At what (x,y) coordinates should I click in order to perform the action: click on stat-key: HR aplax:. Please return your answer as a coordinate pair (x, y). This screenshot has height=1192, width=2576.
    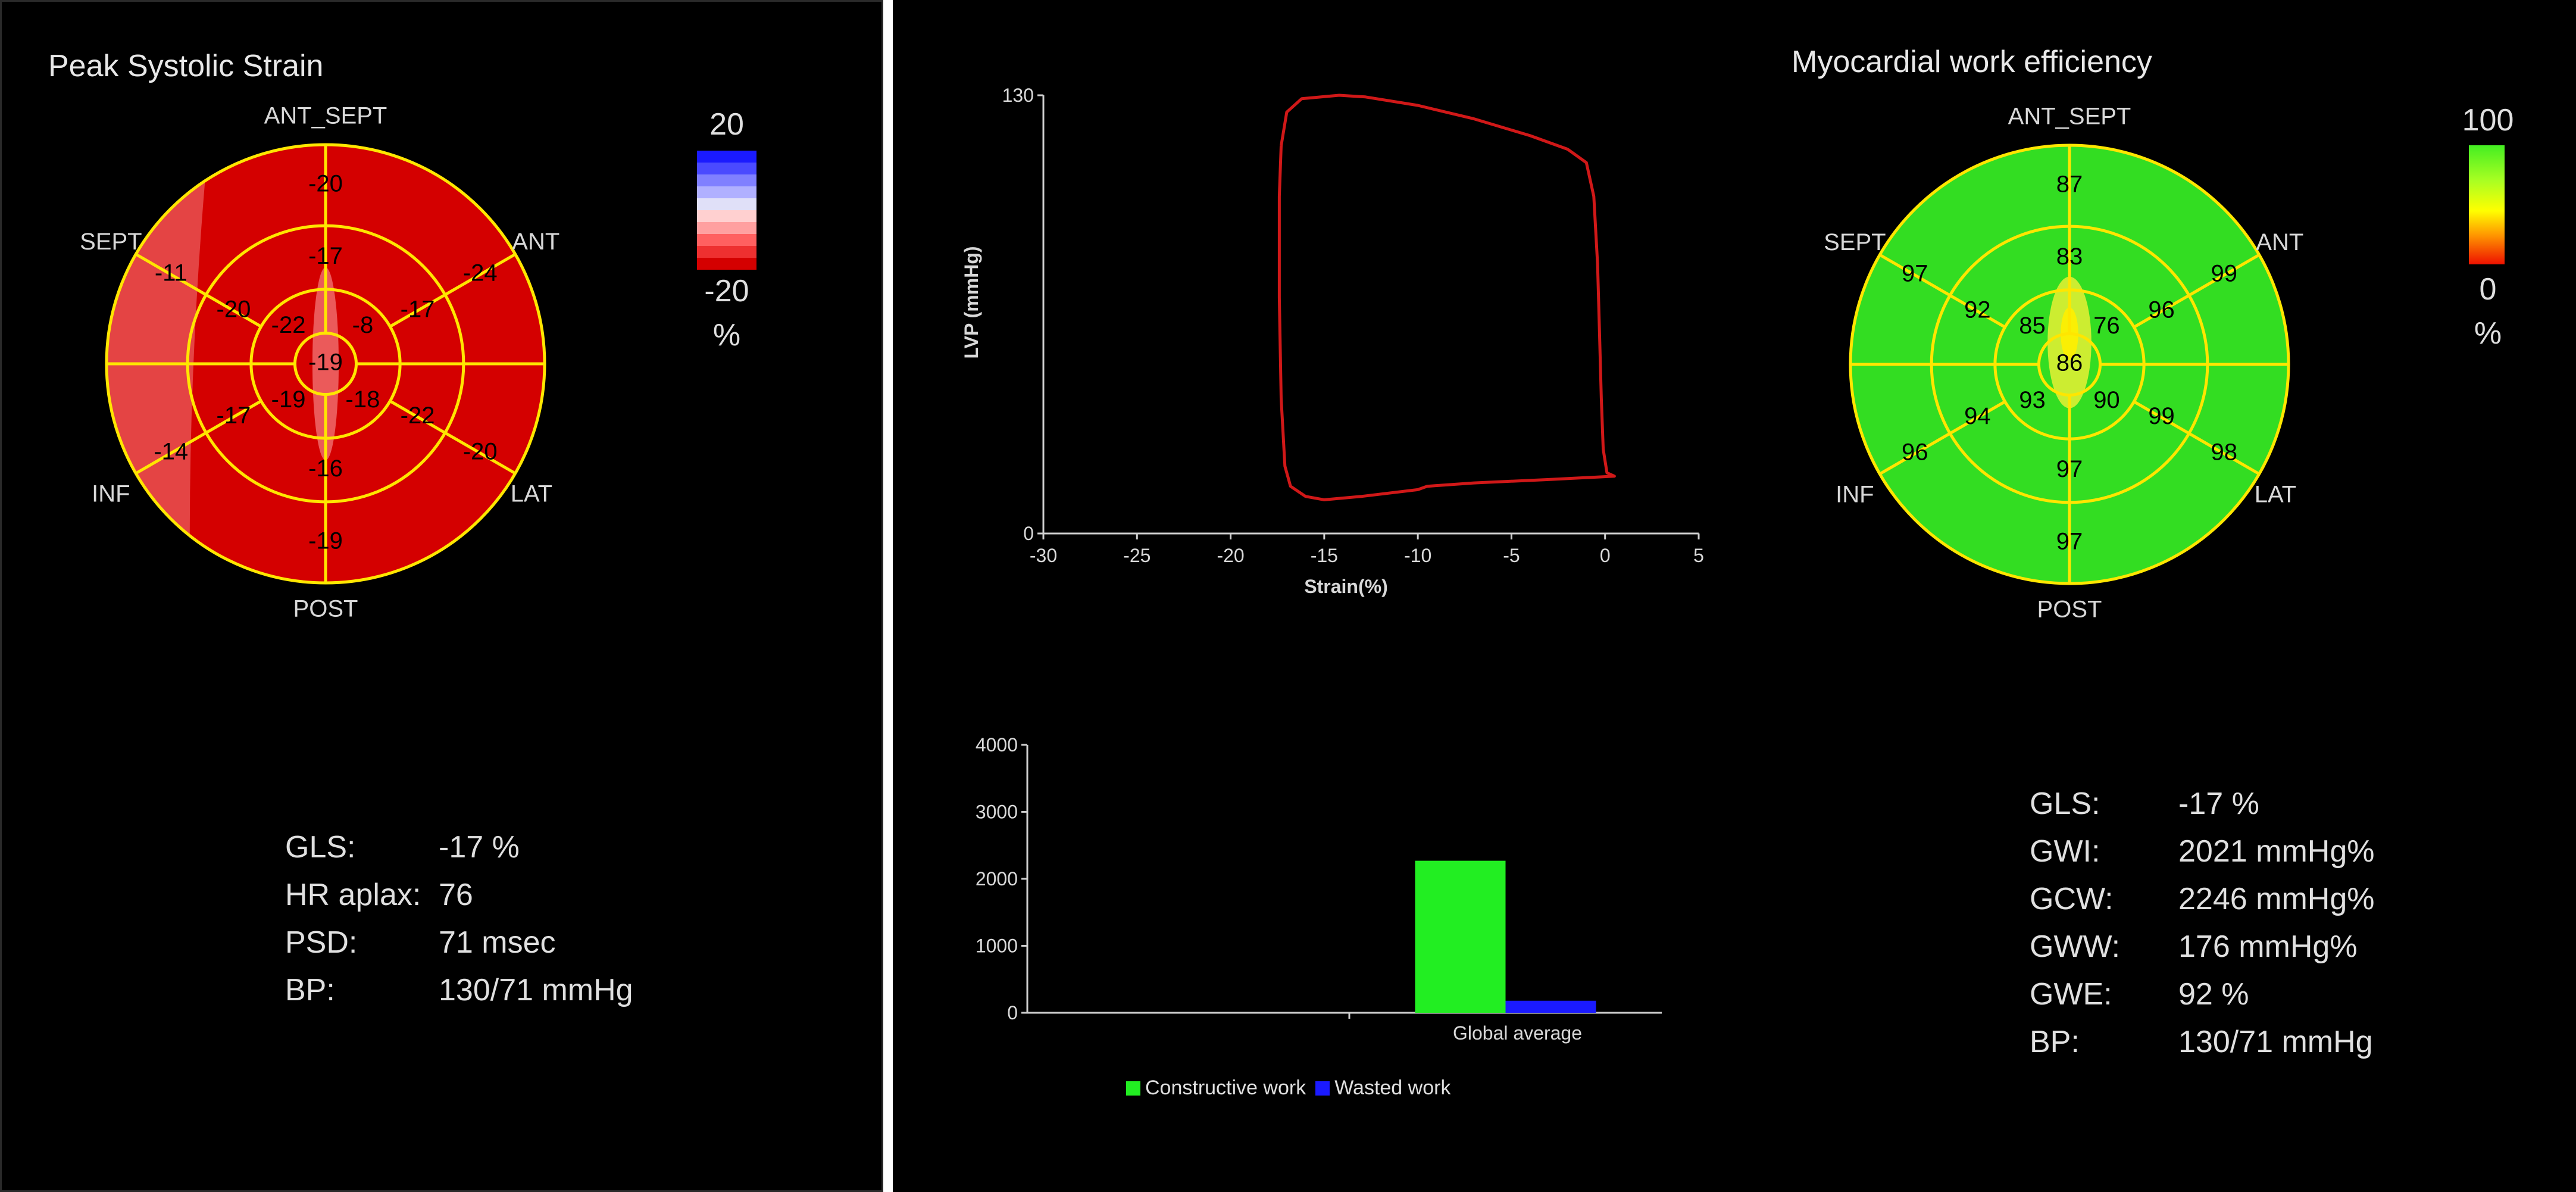
    Looking at the image, I should click on (353, 895).